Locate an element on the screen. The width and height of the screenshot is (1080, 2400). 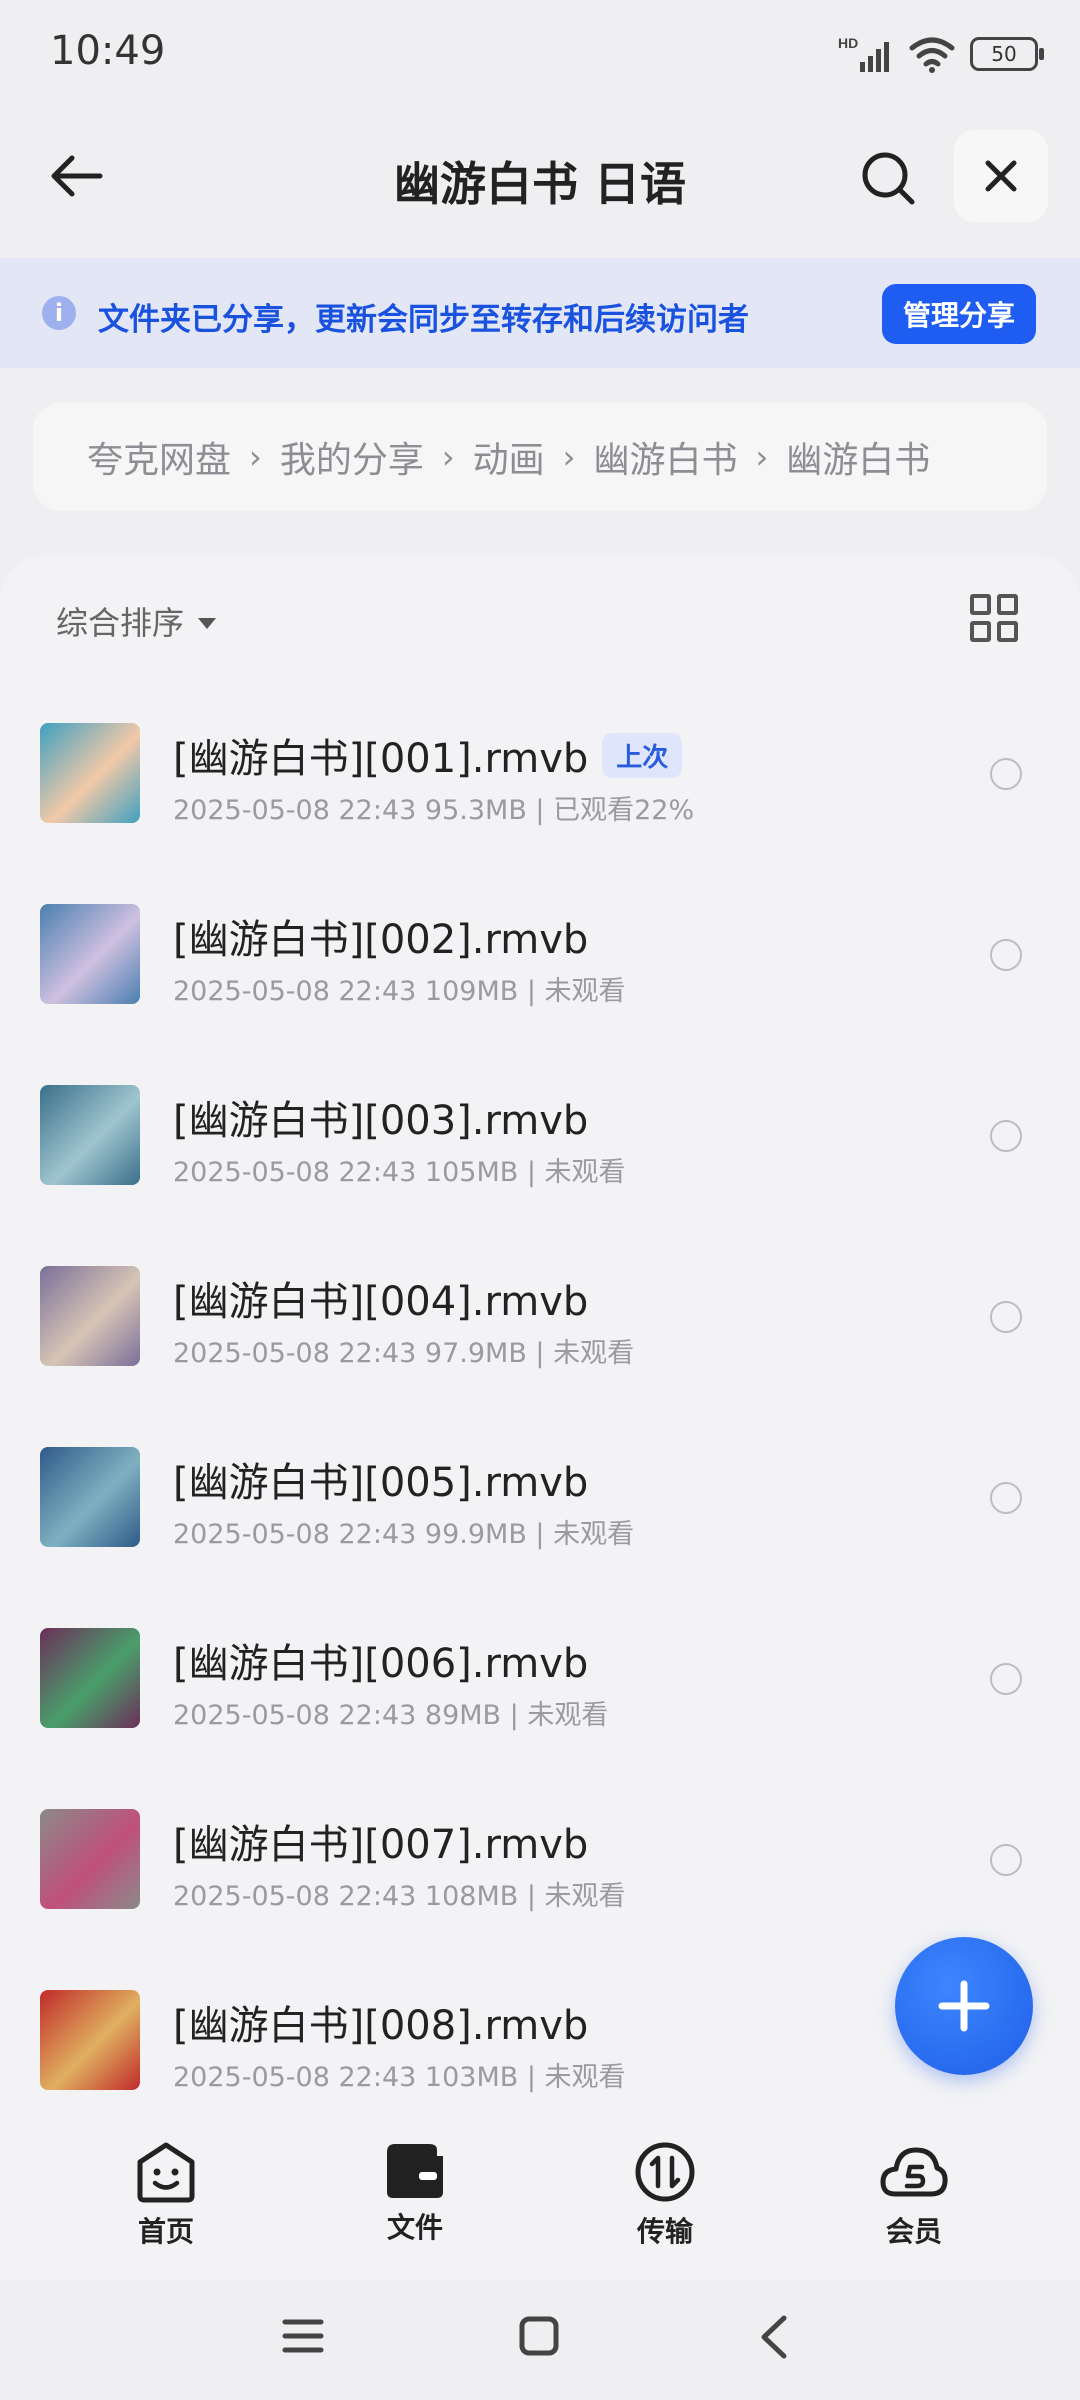
nav-vip-label: 会员 is located at coordinates (913, 2231).